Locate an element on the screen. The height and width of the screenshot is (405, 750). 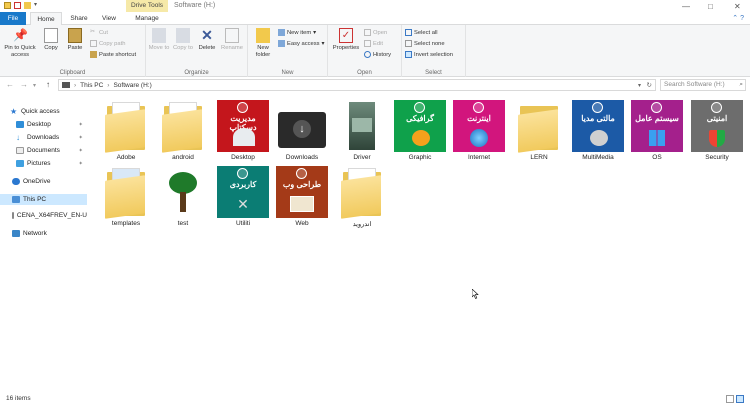
folder-item-test: test is located at coordinates (183, 196).